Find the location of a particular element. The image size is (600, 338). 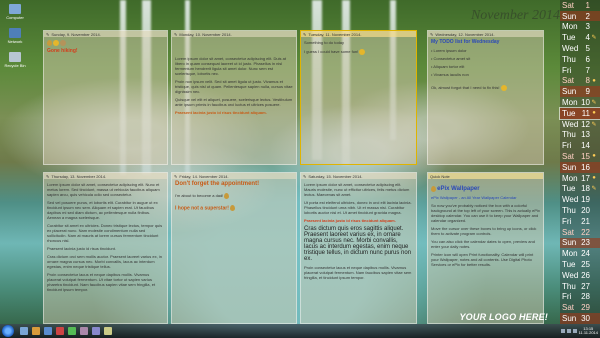

calendar-day: Thu 20 is located at coordinates (580, 210).